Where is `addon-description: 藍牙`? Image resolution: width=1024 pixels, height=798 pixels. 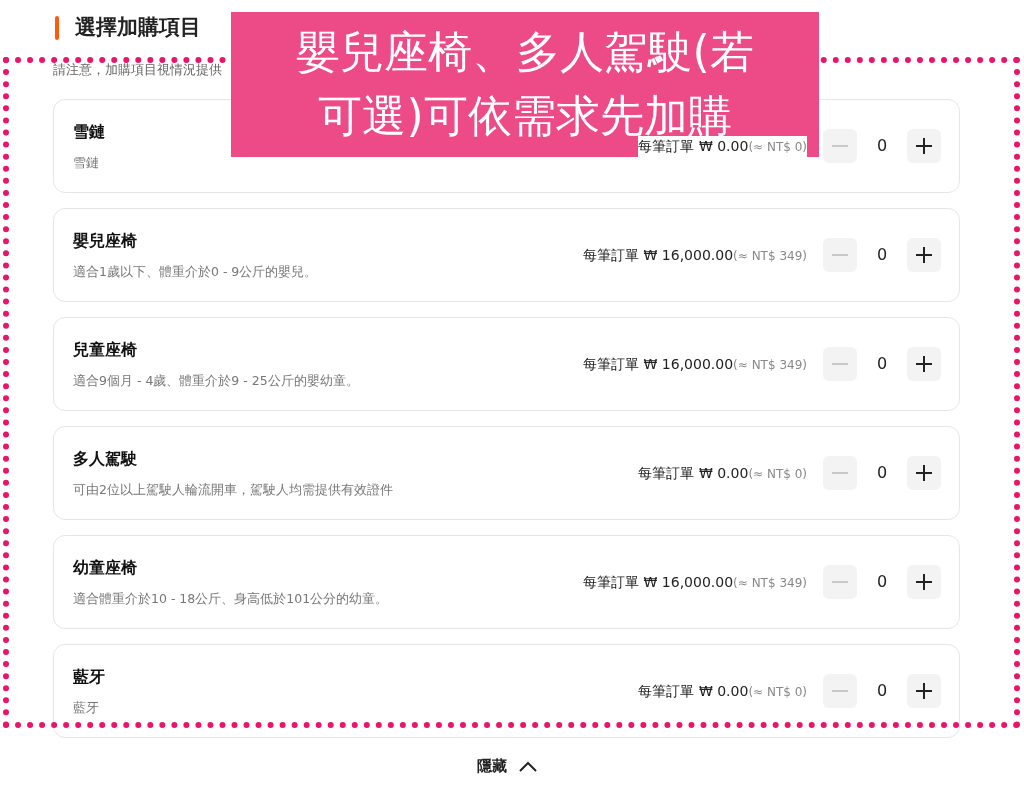
addon-description: 藍牙 is located at coordinates (86, 707).